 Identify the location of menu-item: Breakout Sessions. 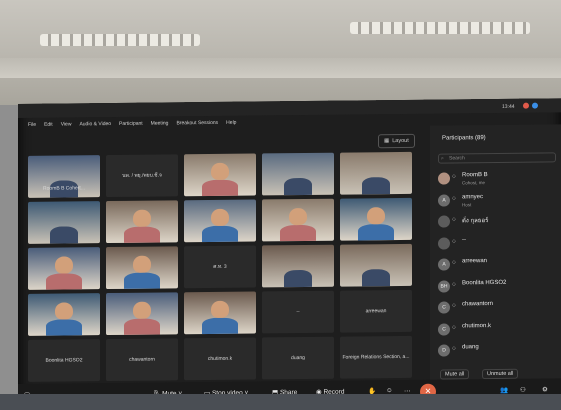
(197, 125).